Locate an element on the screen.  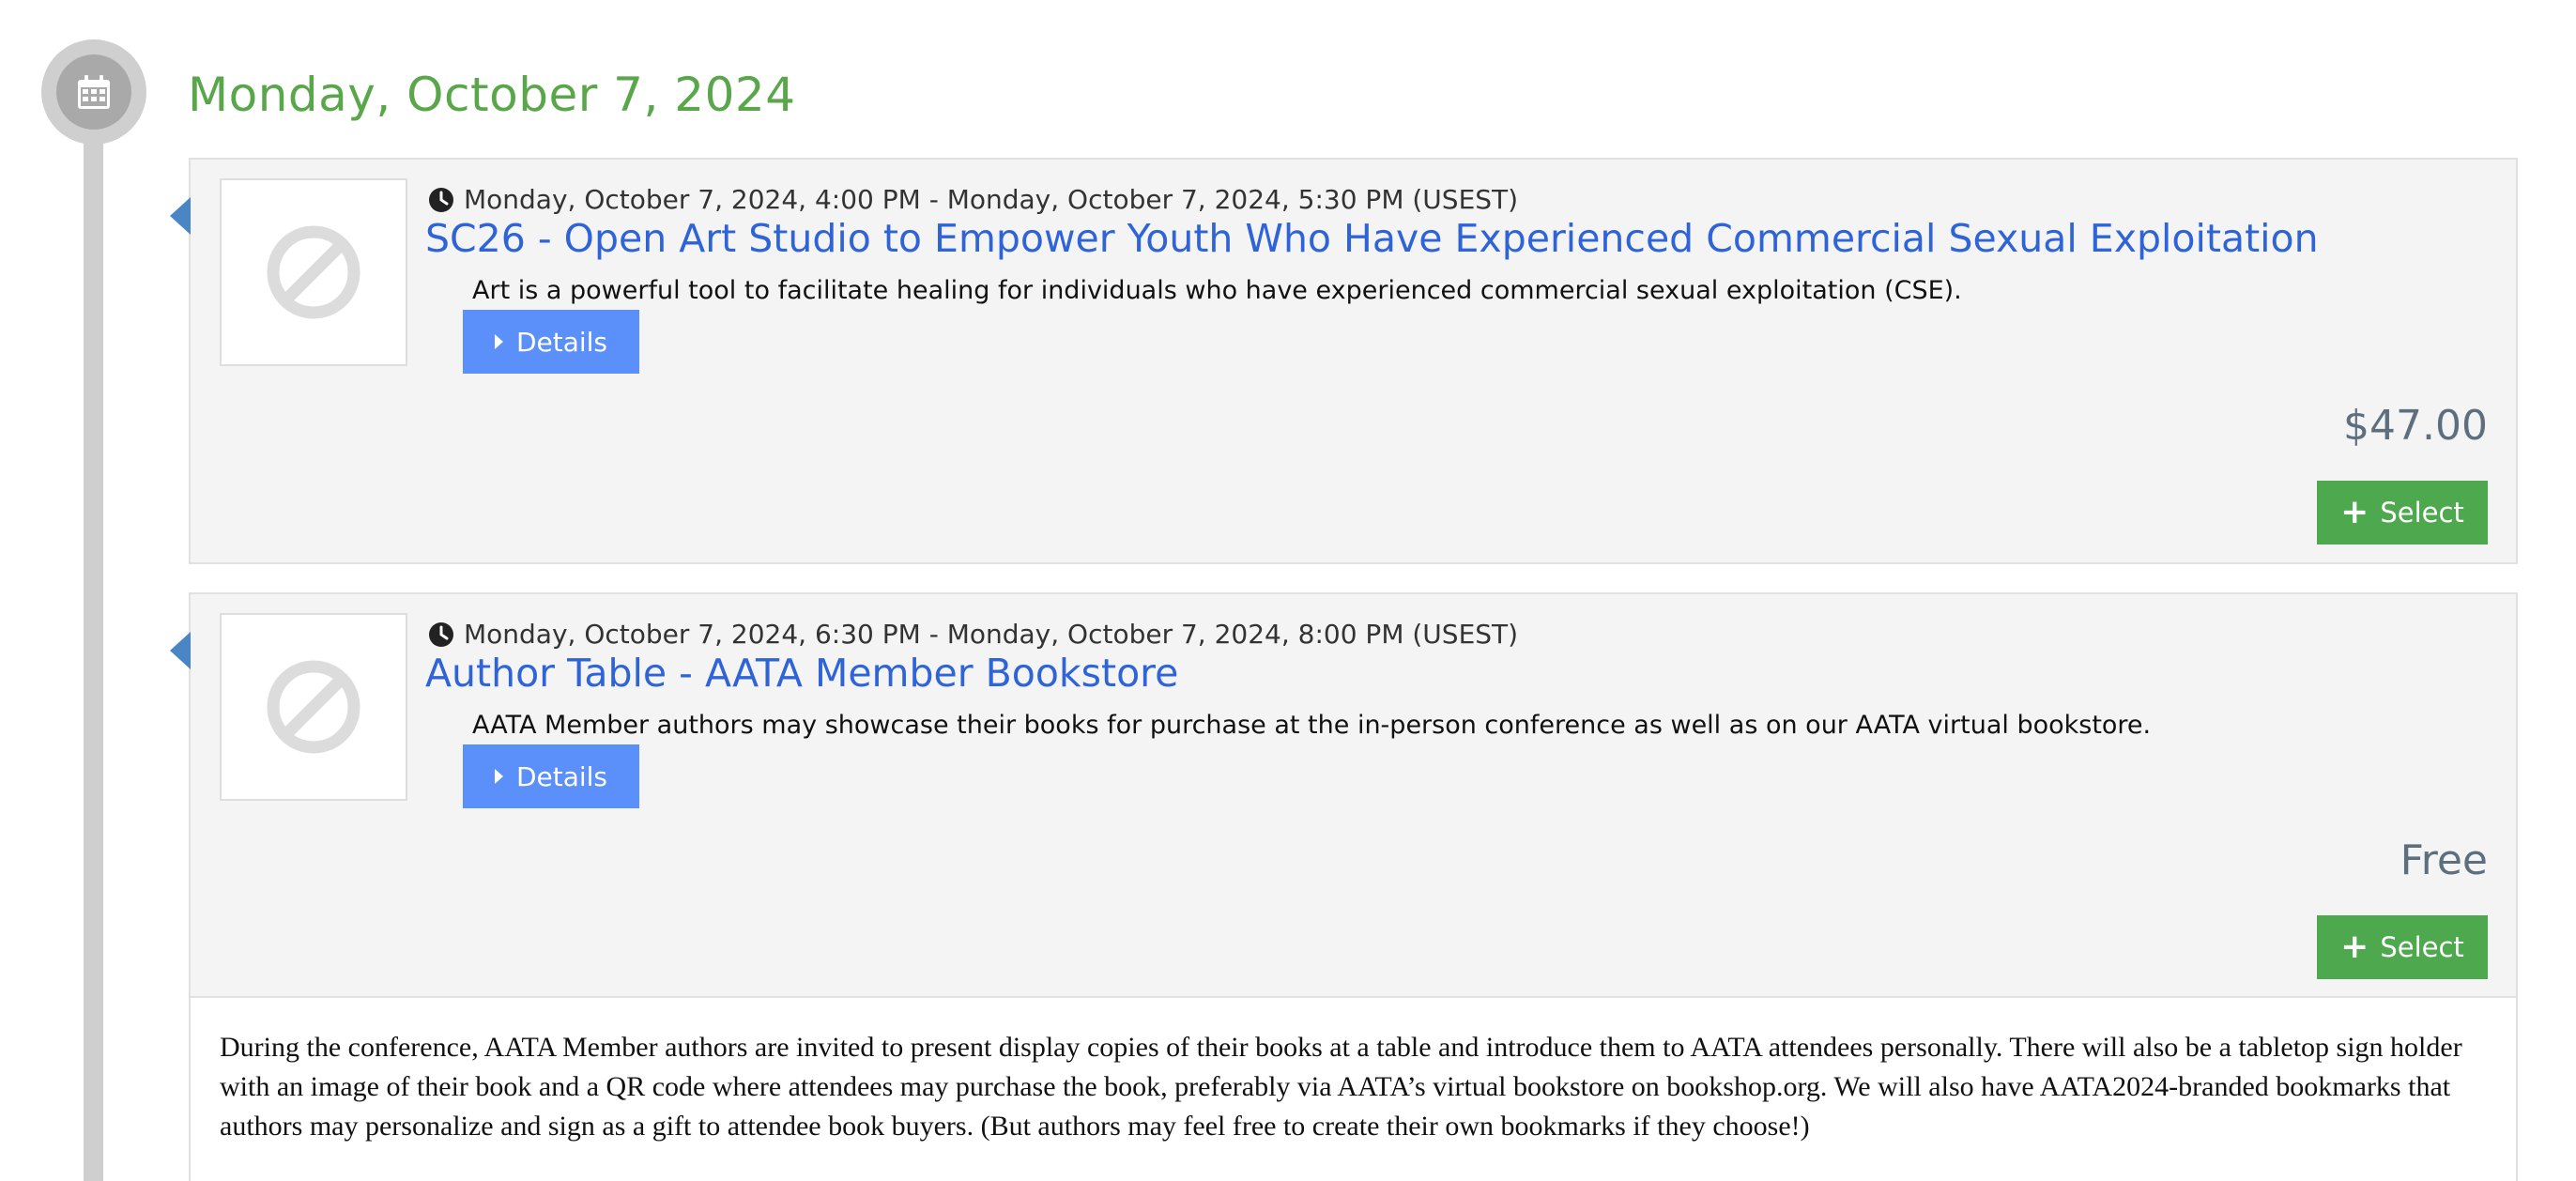
calendar-icon is located at coordinates (94, 92).